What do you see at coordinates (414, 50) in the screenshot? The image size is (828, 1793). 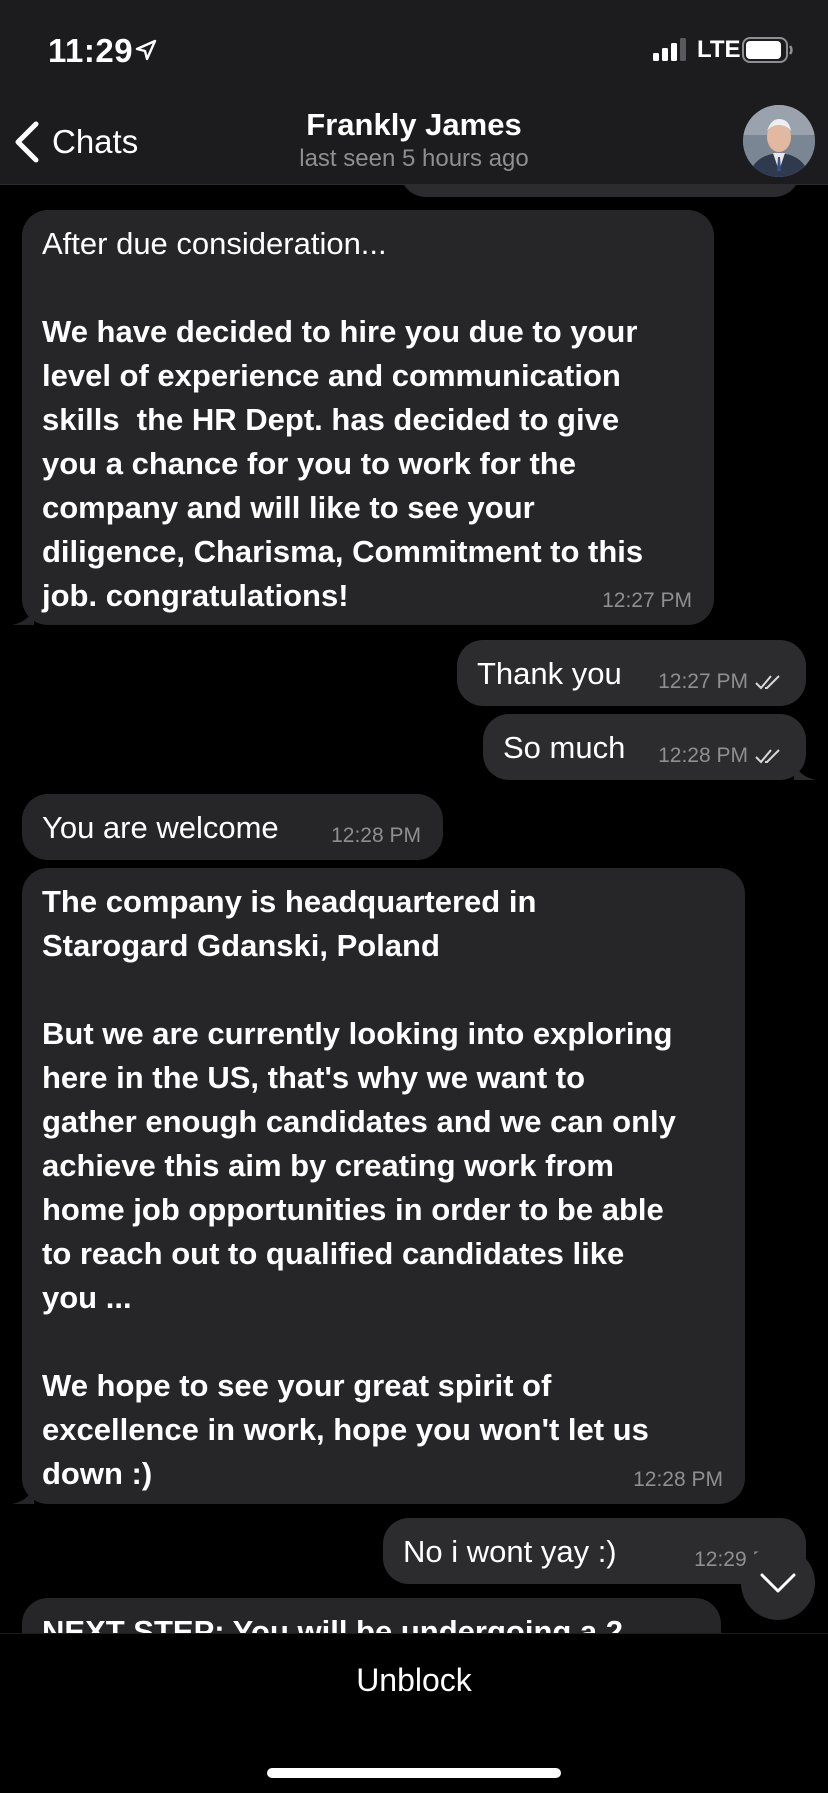 I see `status-bar: 11:29 LTE` at bounding box center [414, 50].